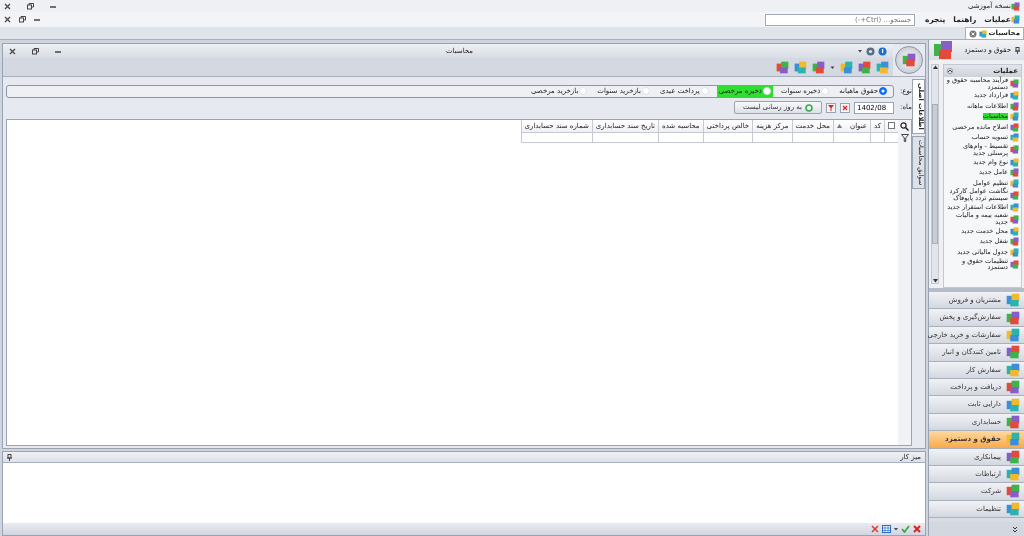 The image size is (1024, 536). What do you see at coordinates (809, 107) in the screenshot?
I see `refresh-icon` at bounding box center [809, 107].